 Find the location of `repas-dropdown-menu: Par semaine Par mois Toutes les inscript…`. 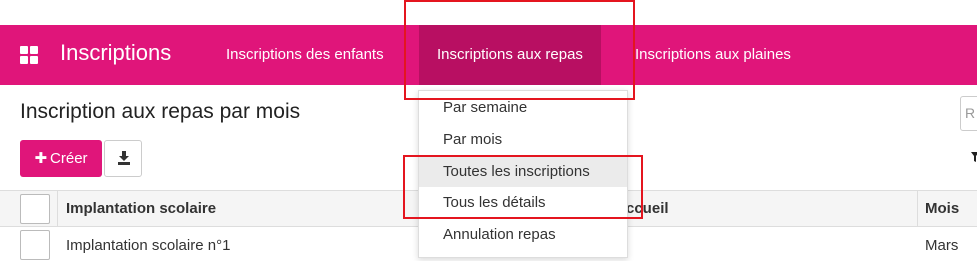

repas-dropdown-menu: Par semaine Par mois Toutes les inscript… is located at coordinates (523, 174).